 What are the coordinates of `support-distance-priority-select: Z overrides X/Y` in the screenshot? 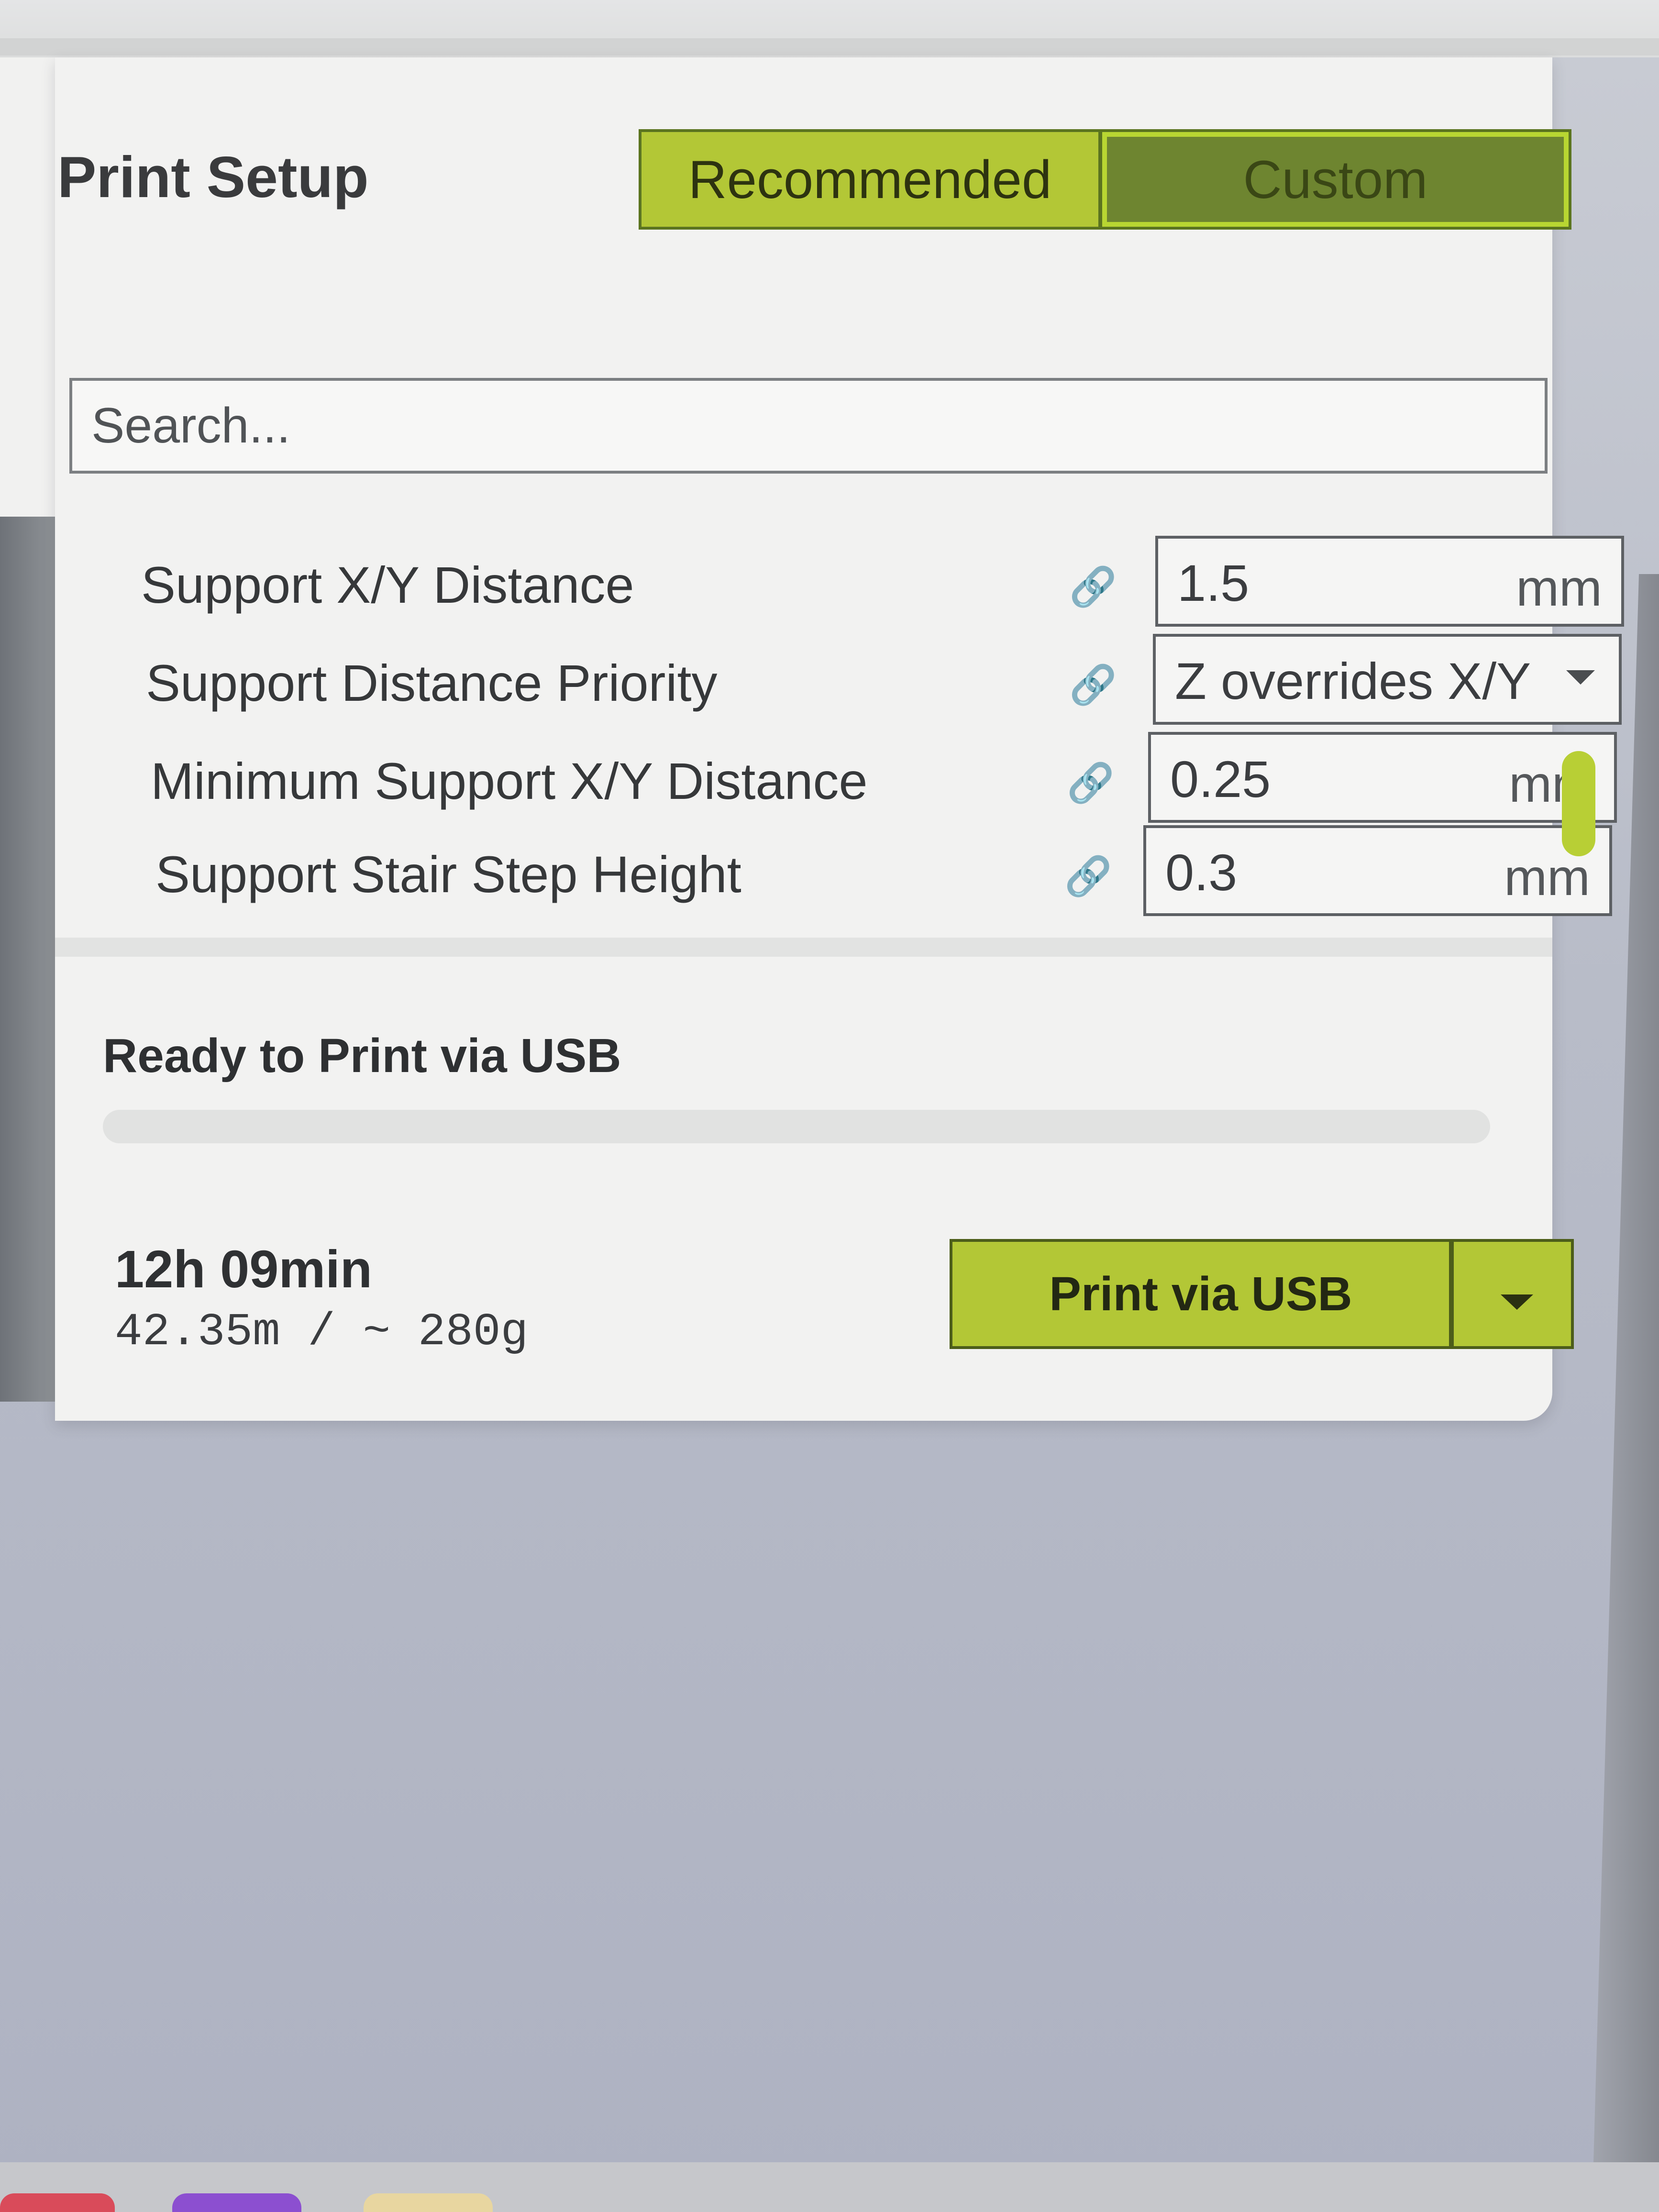 It's located at (1387, 679).